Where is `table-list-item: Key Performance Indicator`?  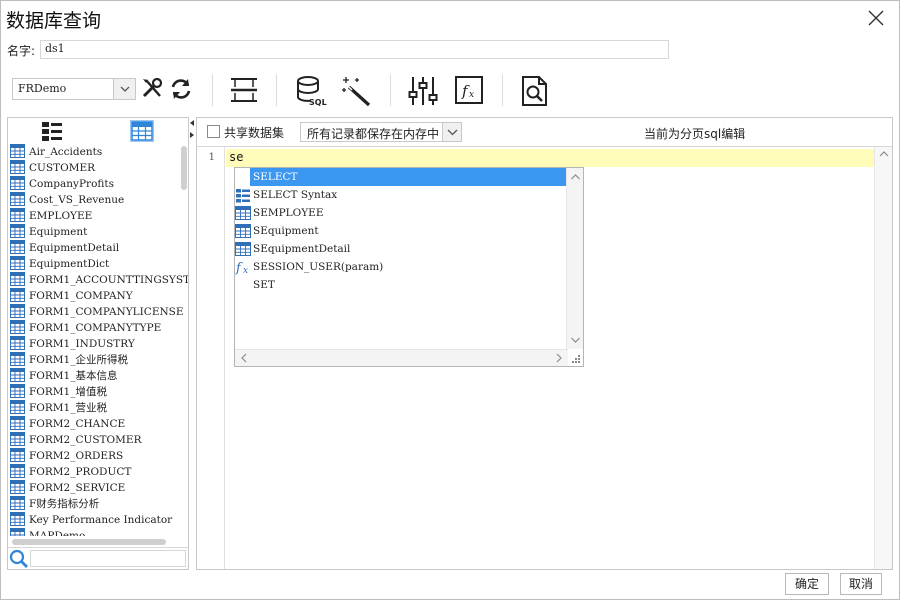 table-list-item: Key Performance Indicator is located at coordinates (98, 520).